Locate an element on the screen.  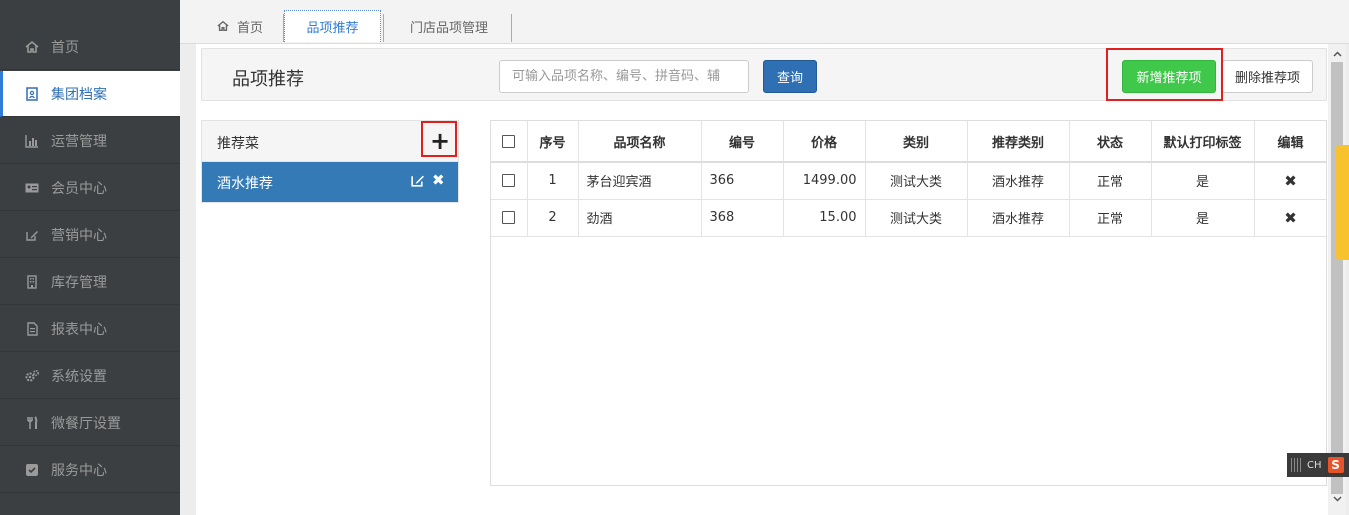
sidebar-item-group-archive: 集团档案 is located at coordinates (90, 94).